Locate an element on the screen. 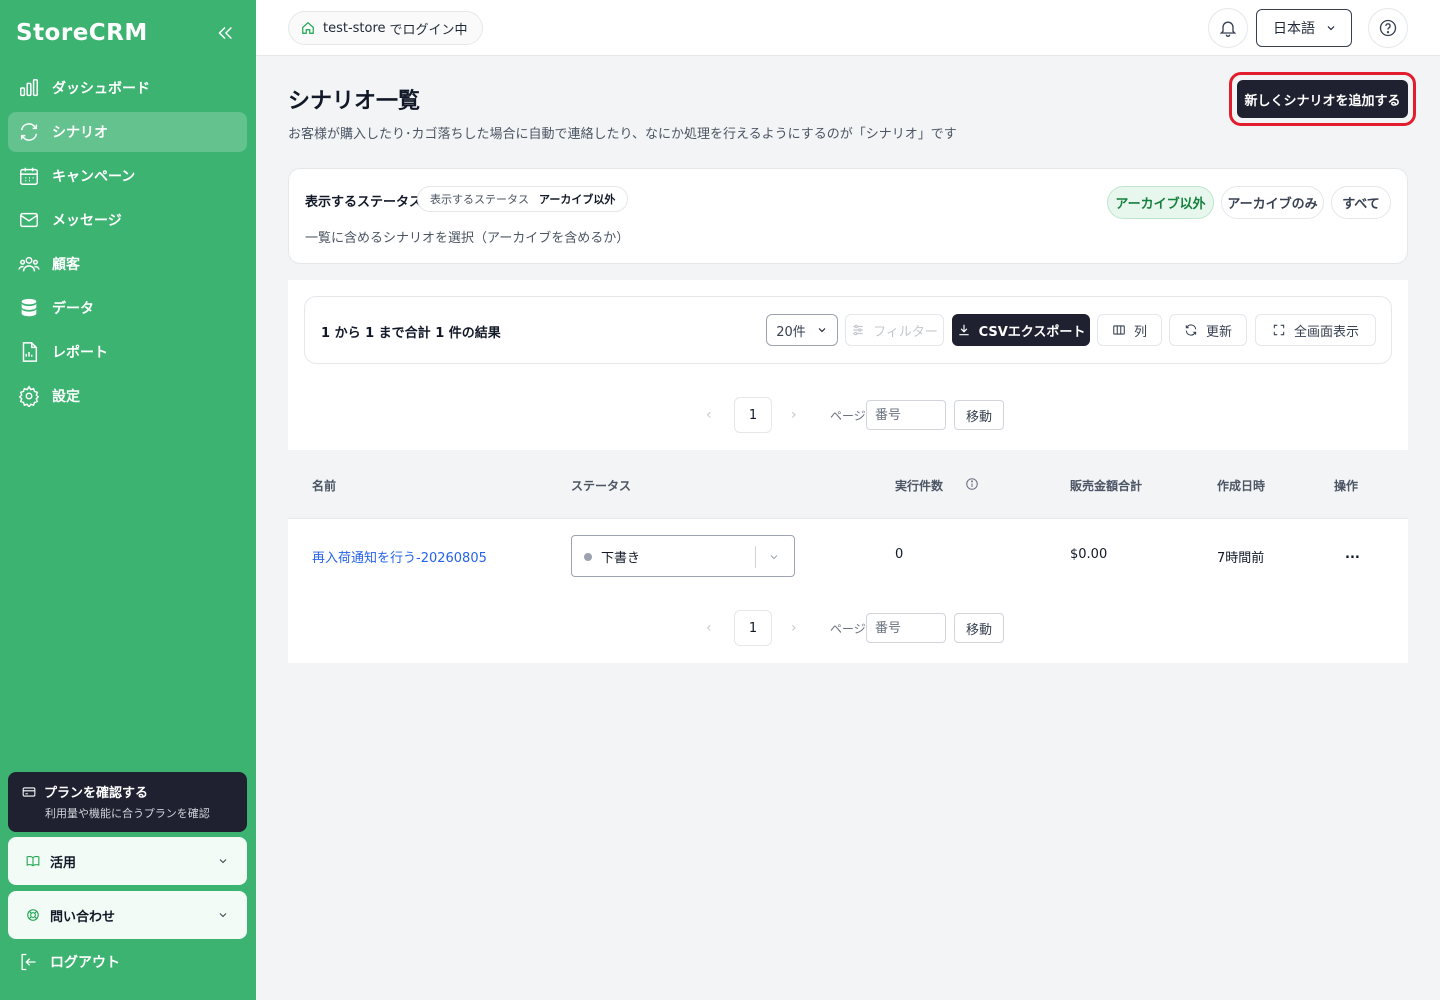 The image size is (1440, 1000). help-button is located at coordinates (1388, 28).